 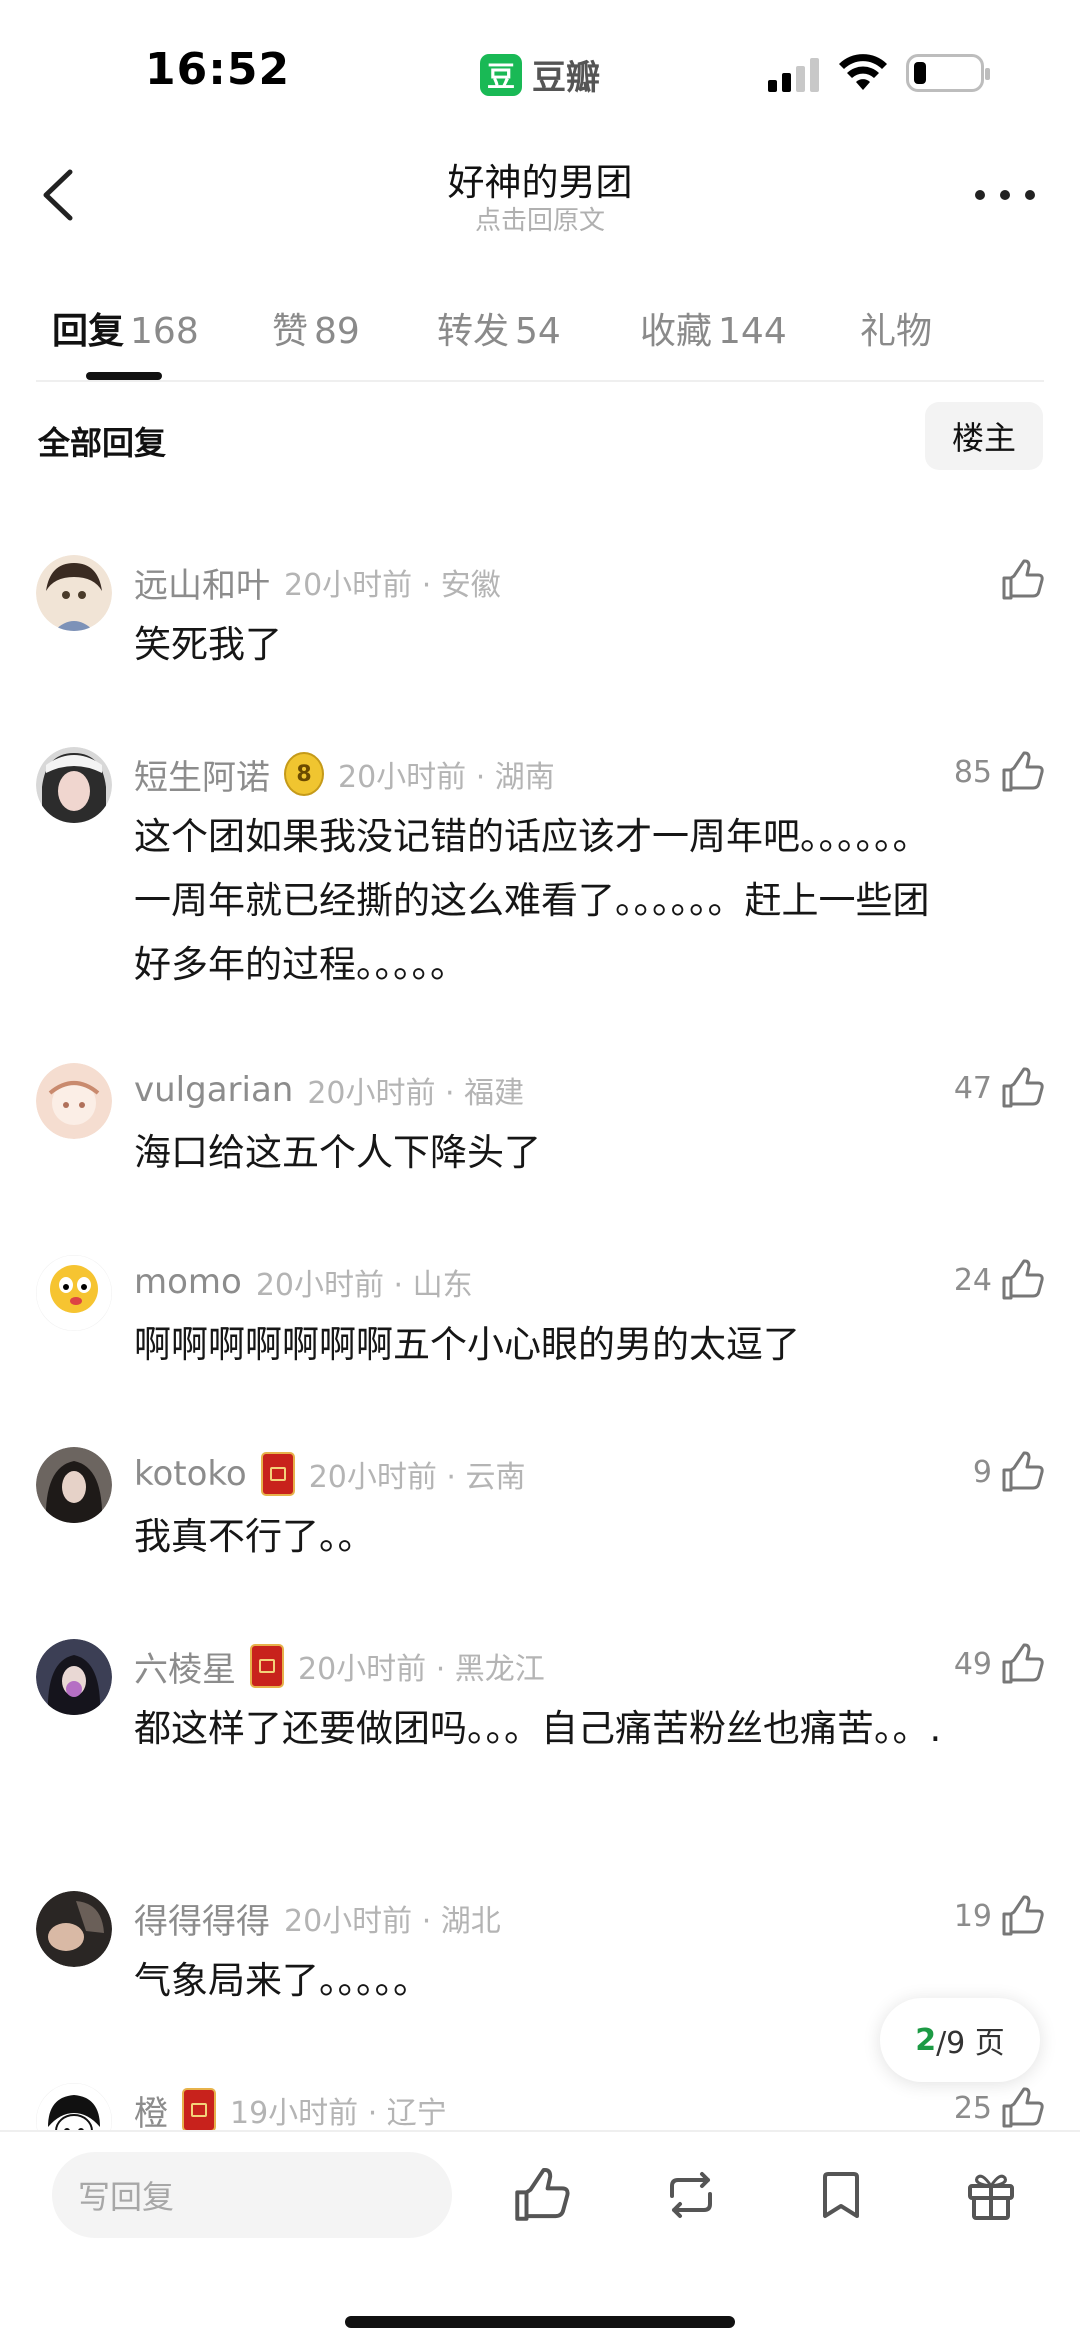 I want to click on page-indicator: 2/9 页, so click(x=960, y=2040).